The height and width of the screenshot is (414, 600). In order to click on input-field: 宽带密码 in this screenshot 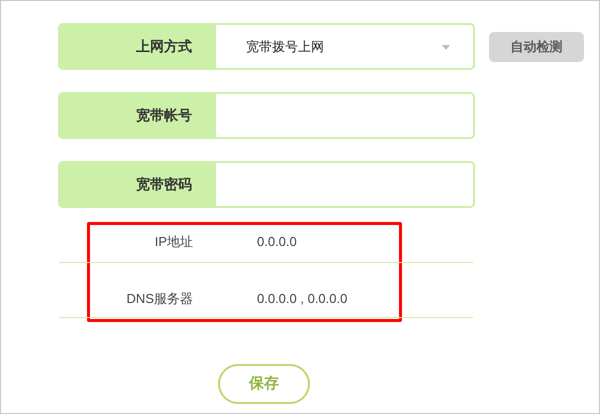, I will do `click(266, 184)`.